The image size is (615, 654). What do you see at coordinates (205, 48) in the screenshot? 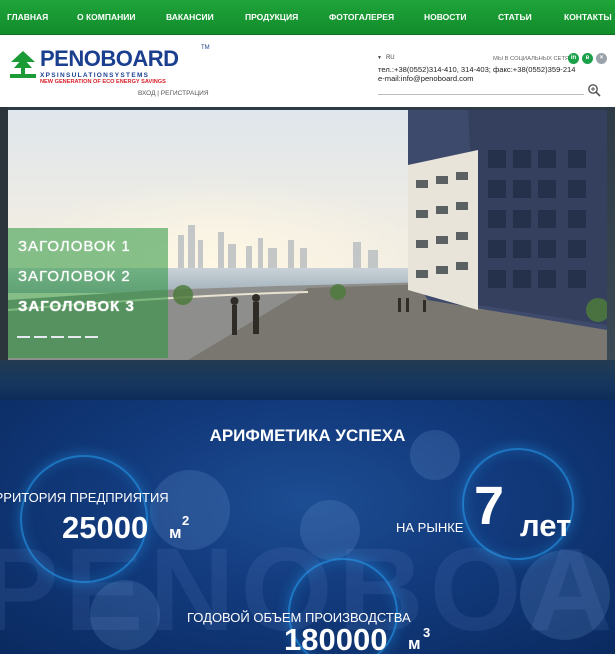
I see `logo-trademark: TM` at bounding box center [205, 48].